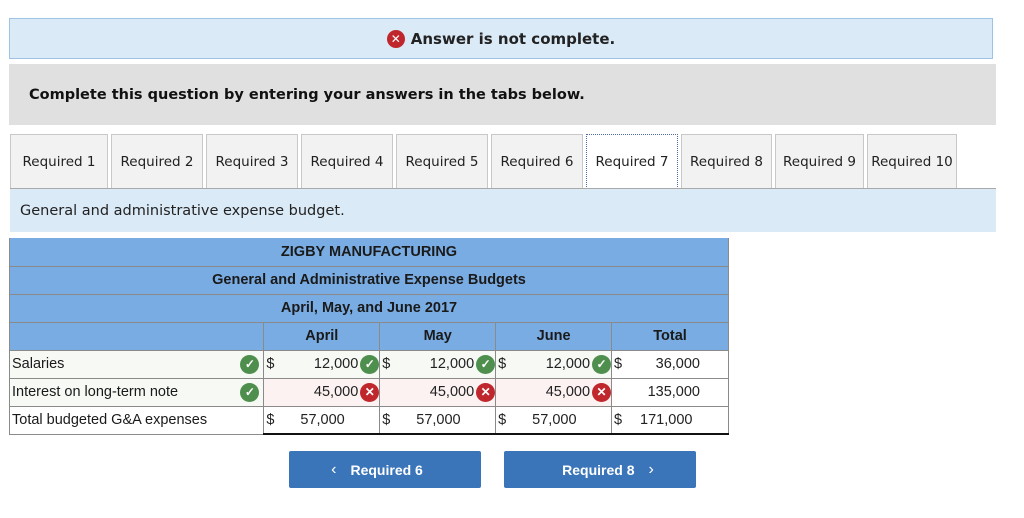  I want to click on tab-required-6: Required 6, so click(537, 161).